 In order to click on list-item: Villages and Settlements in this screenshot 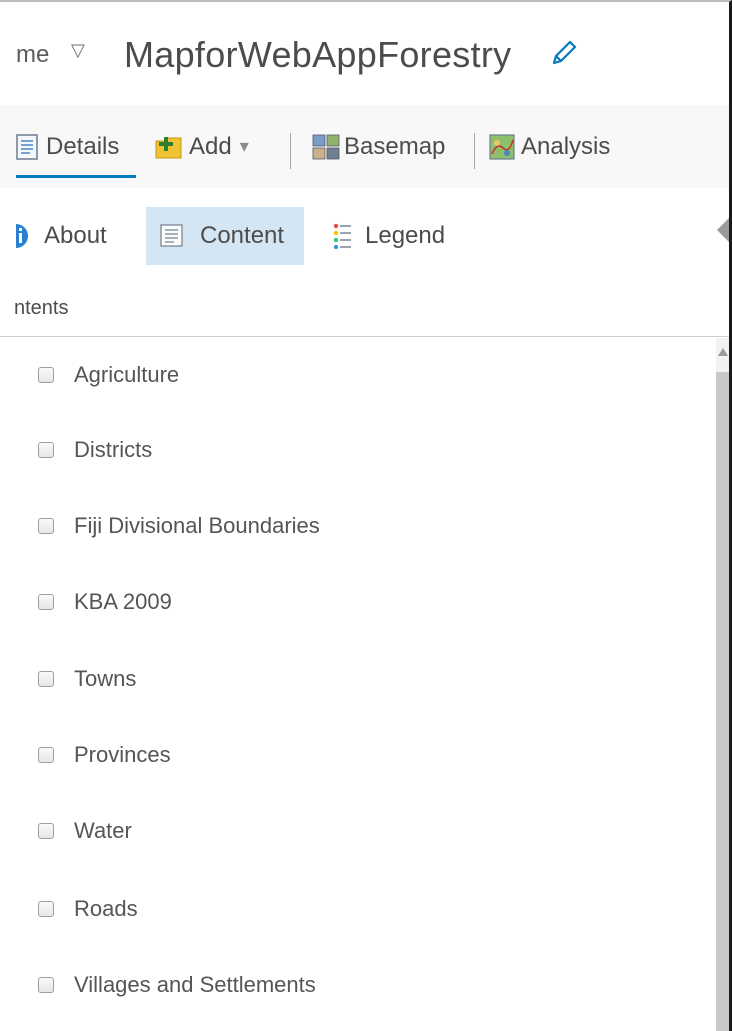, I will do `click(177, 985)`.